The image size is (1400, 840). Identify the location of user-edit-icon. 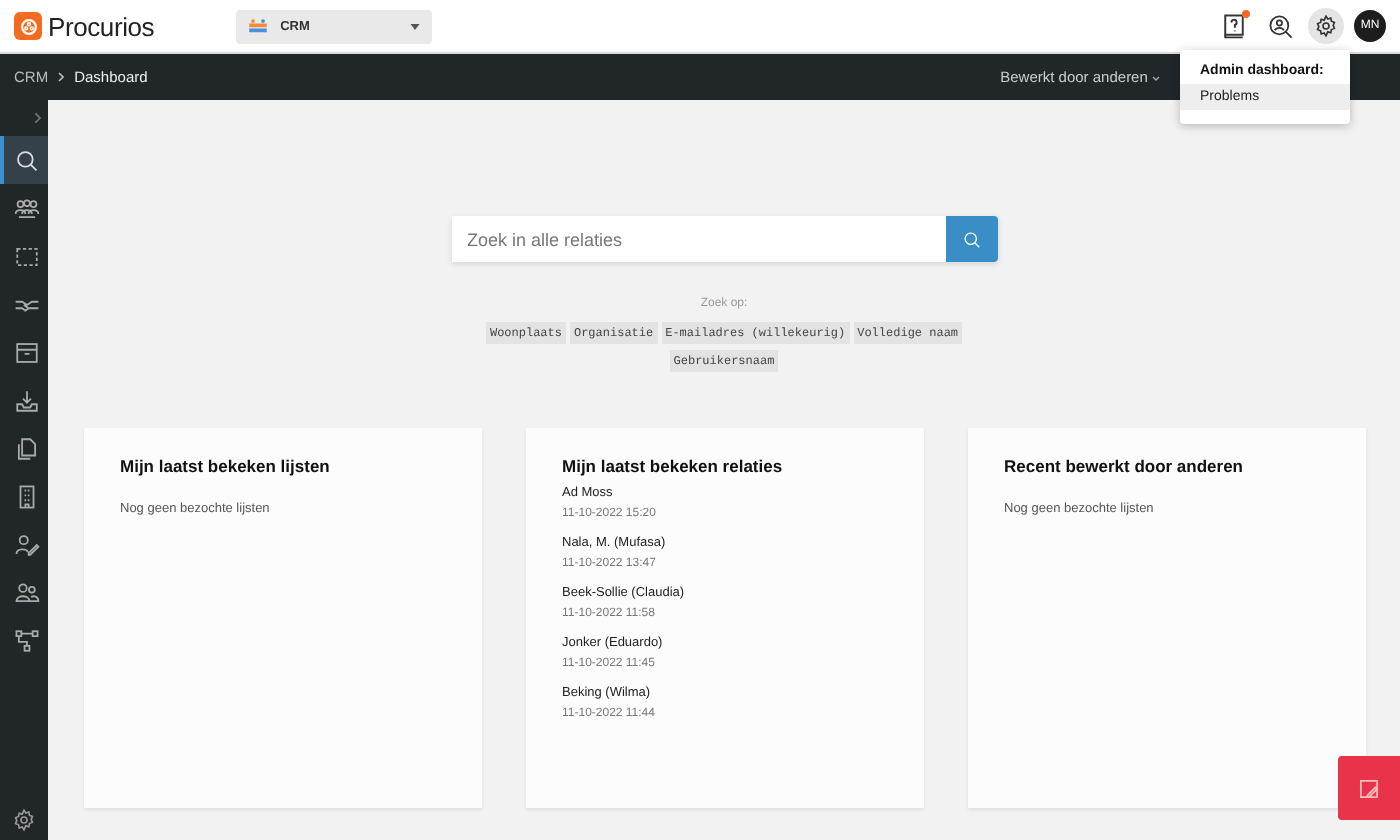
(26, 544).